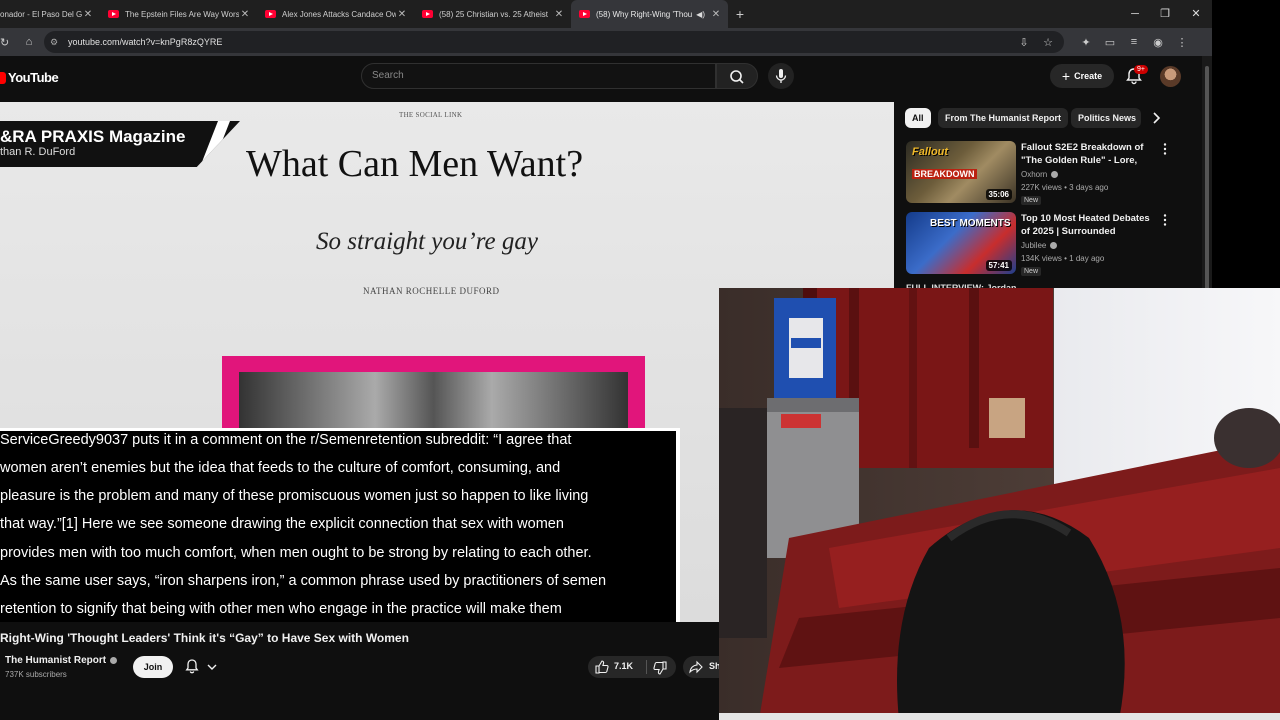 The width and height of the screenshot is (1280, 720). Describe the element at coordinates (918, 118) in the screenshot. I see `chip-all: All` at that location.